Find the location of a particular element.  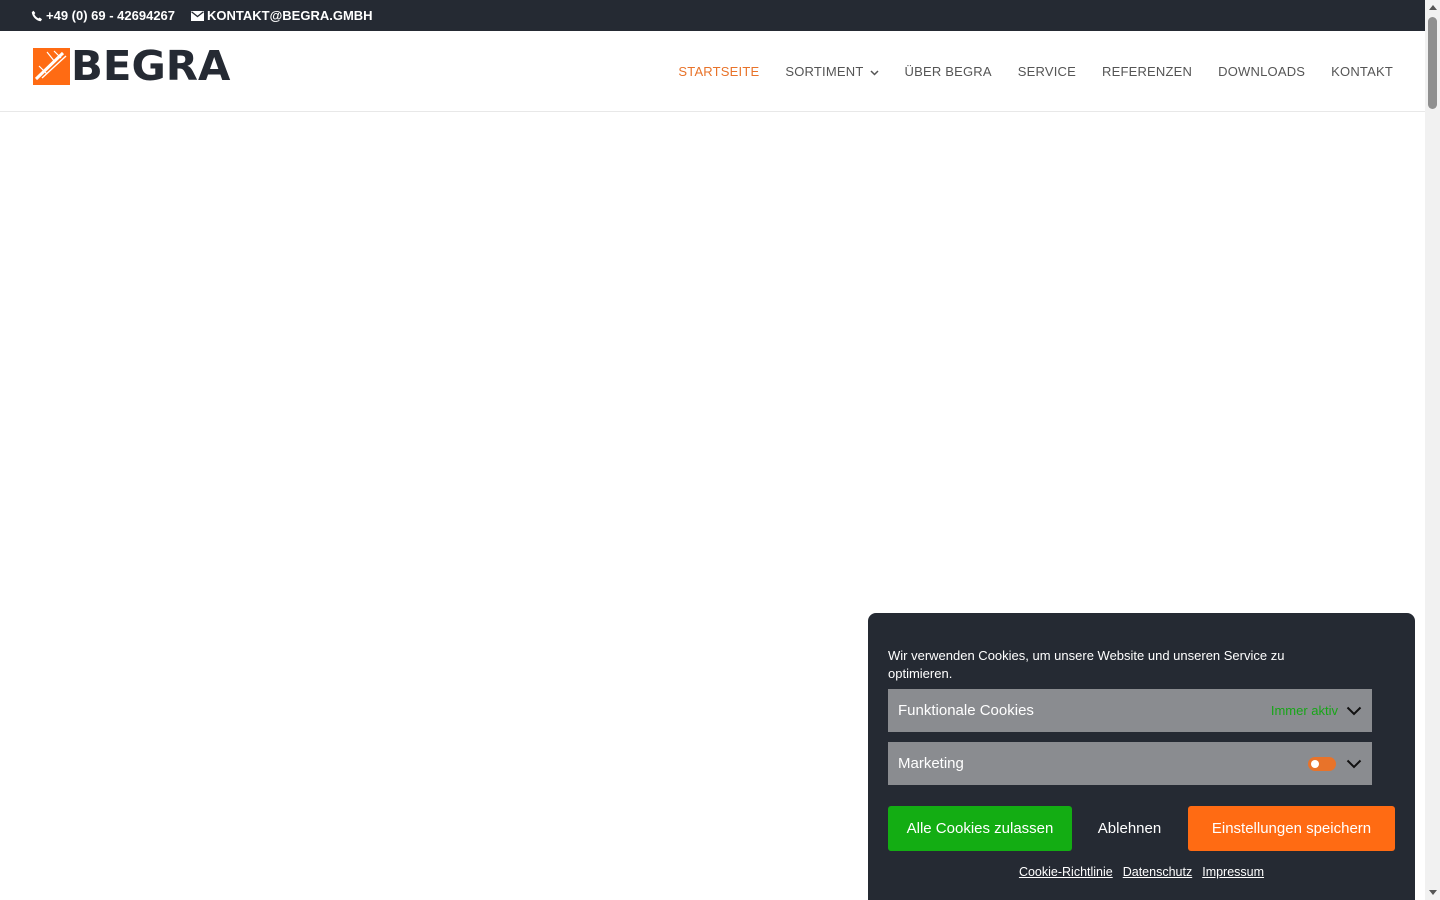

nav-label: STARTSEITE is located at coordinates (719, 71).